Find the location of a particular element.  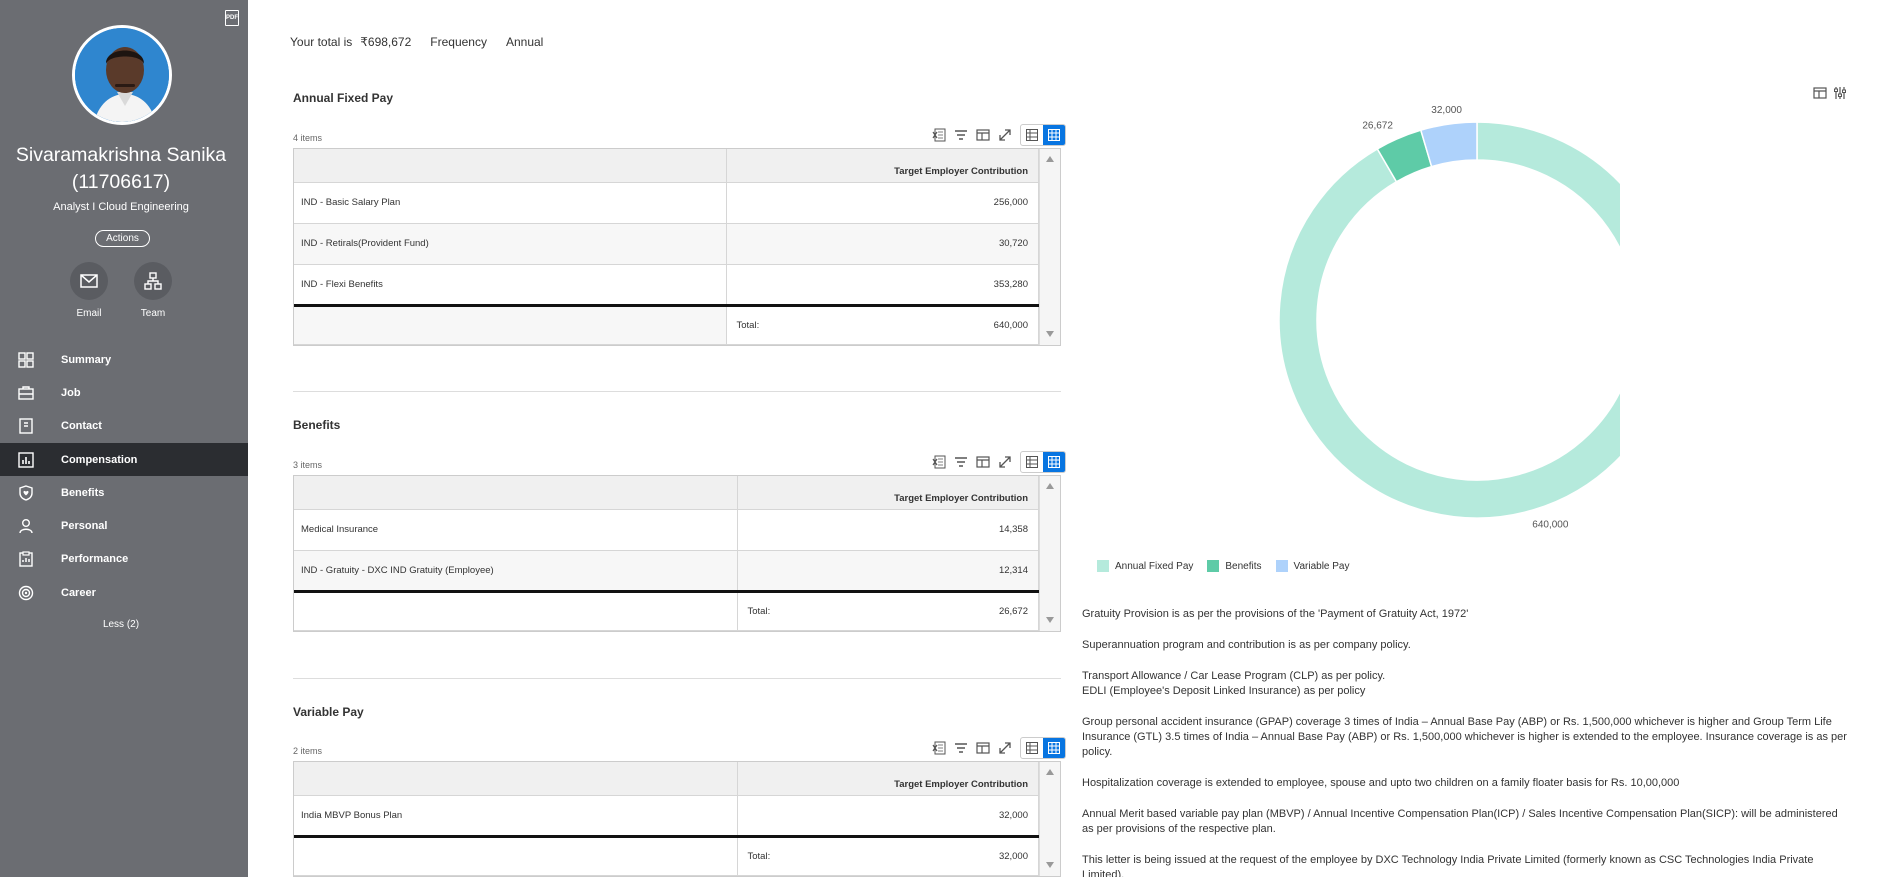

avatar is located at coordinates (122, 75).